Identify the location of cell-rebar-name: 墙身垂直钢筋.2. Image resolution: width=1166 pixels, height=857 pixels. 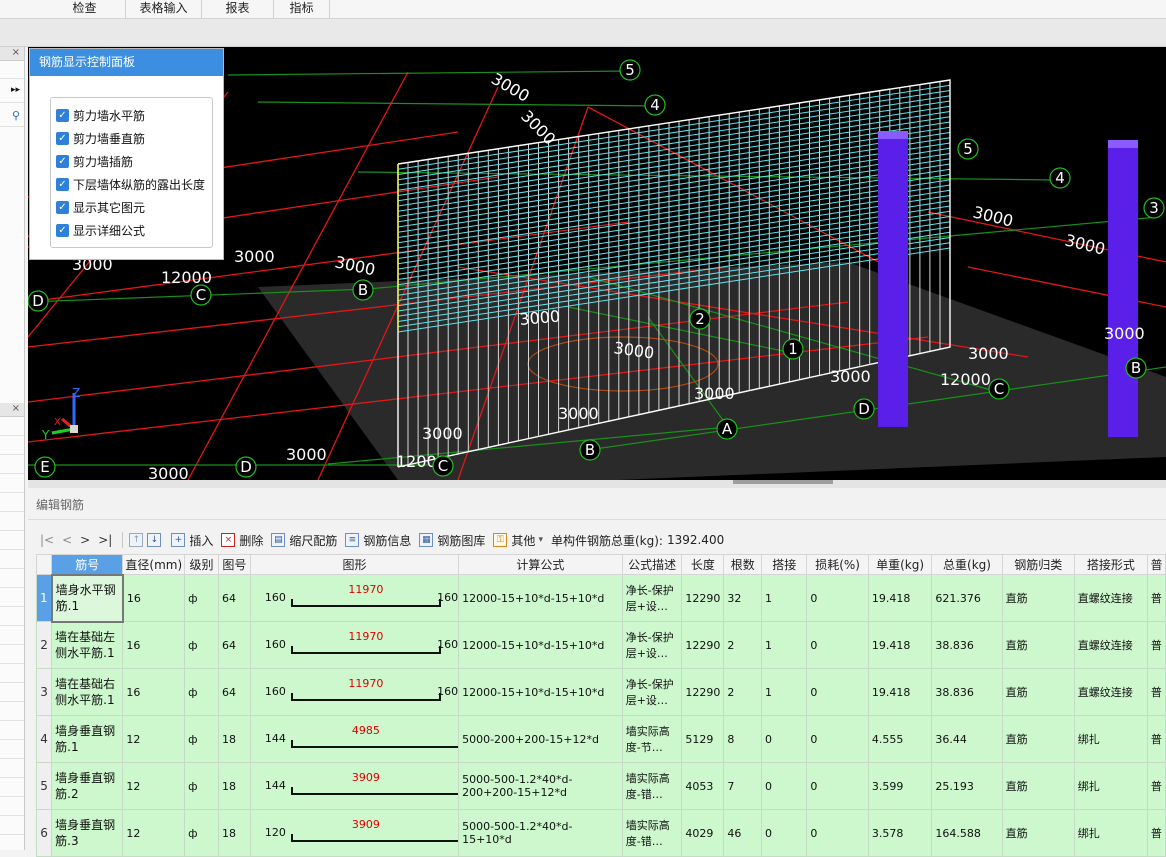
(87, 786).